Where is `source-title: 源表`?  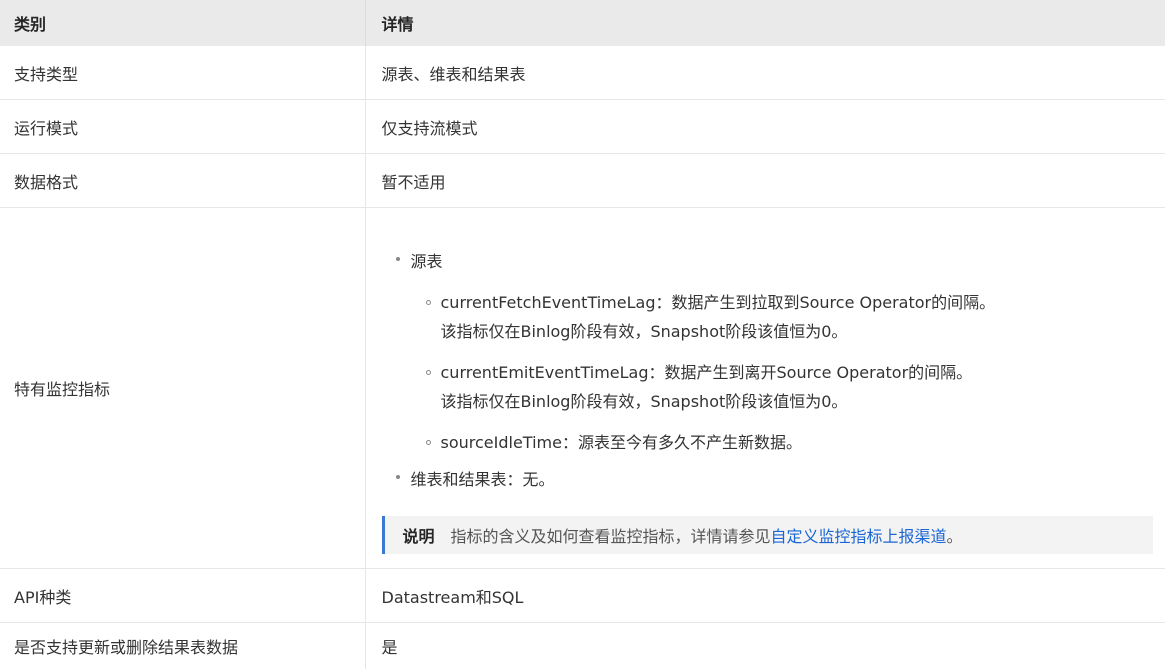 source-title: 源表 is located at coordinates (427, 261).